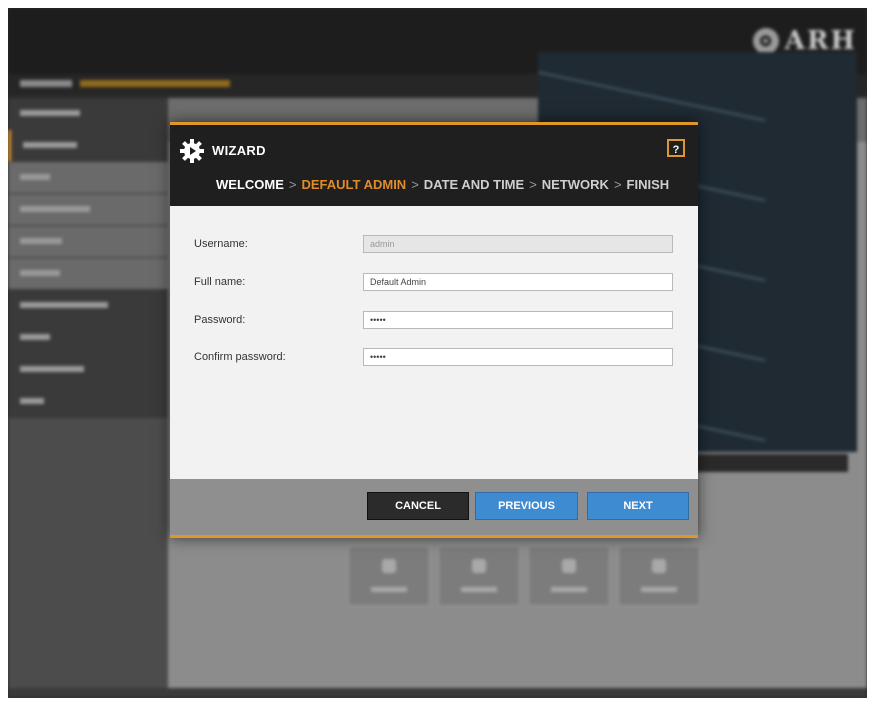 The image size is (869, 704). I want to click on brand-seal-icon: ✪, so click(765, 41).